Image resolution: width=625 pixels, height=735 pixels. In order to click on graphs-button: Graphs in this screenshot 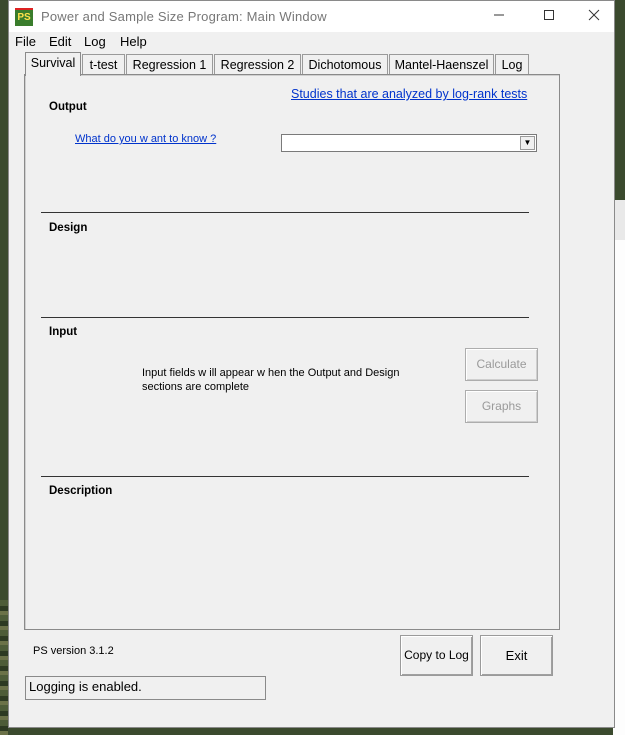, I will do `click(501, 406)`.